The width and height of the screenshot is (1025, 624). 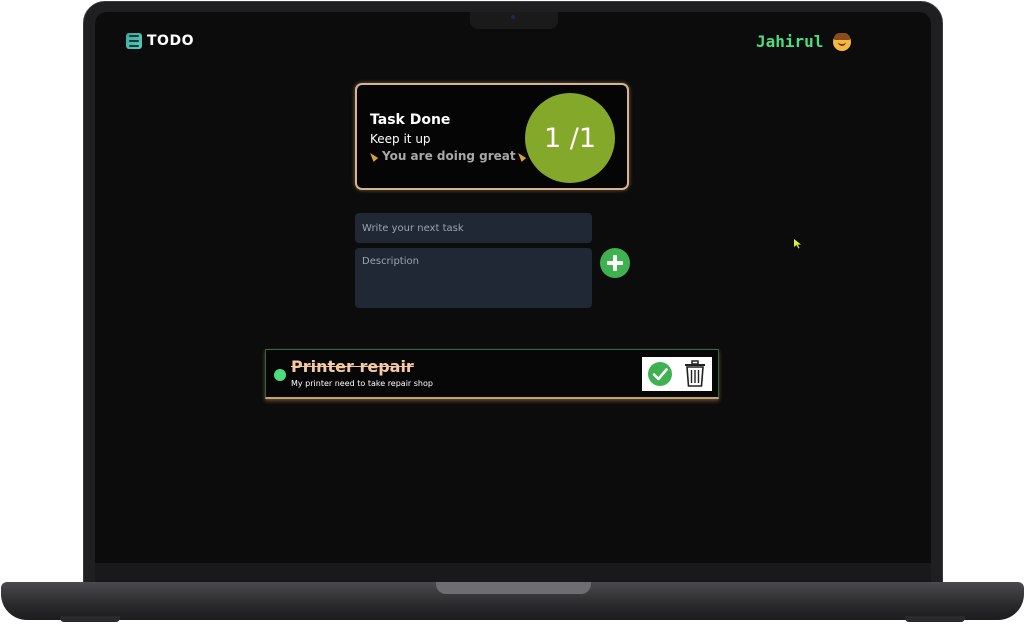 What do you see at coordinates (410, 120) in the screenshot?
I see `stats-title: Task Done` at bounding box center [410, 120].